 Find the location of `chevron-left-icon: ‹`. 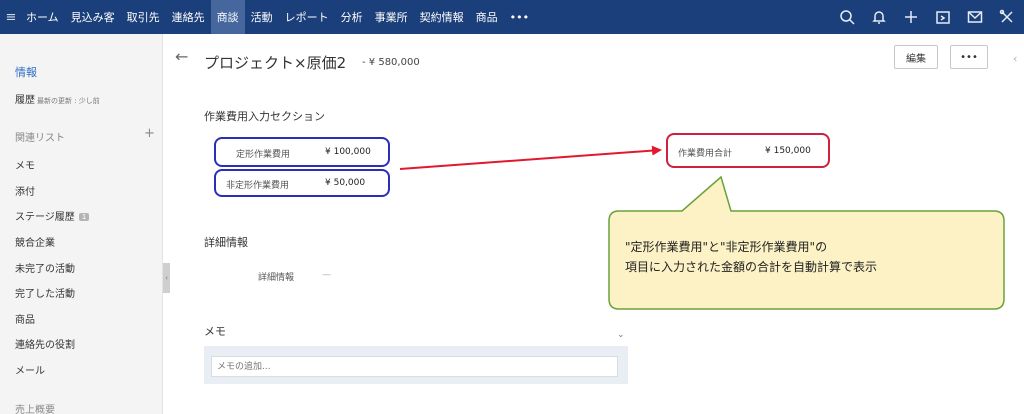

chevron-left-icon: ‹ is located at coordinates (1015, 58).